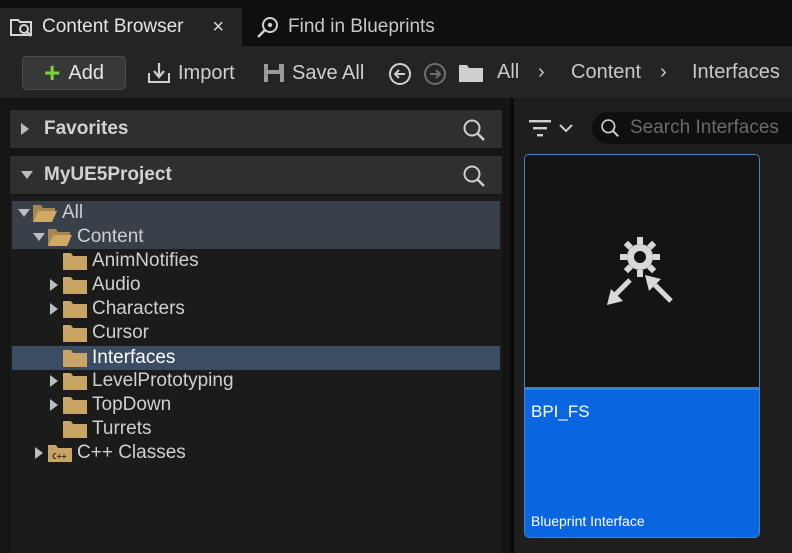 Image resolution: width=792 pixels, height=553 pixels. Describe the element at coordinates (116, 284) in the screenshot. I see `tree-item-label: Audio` at that location.